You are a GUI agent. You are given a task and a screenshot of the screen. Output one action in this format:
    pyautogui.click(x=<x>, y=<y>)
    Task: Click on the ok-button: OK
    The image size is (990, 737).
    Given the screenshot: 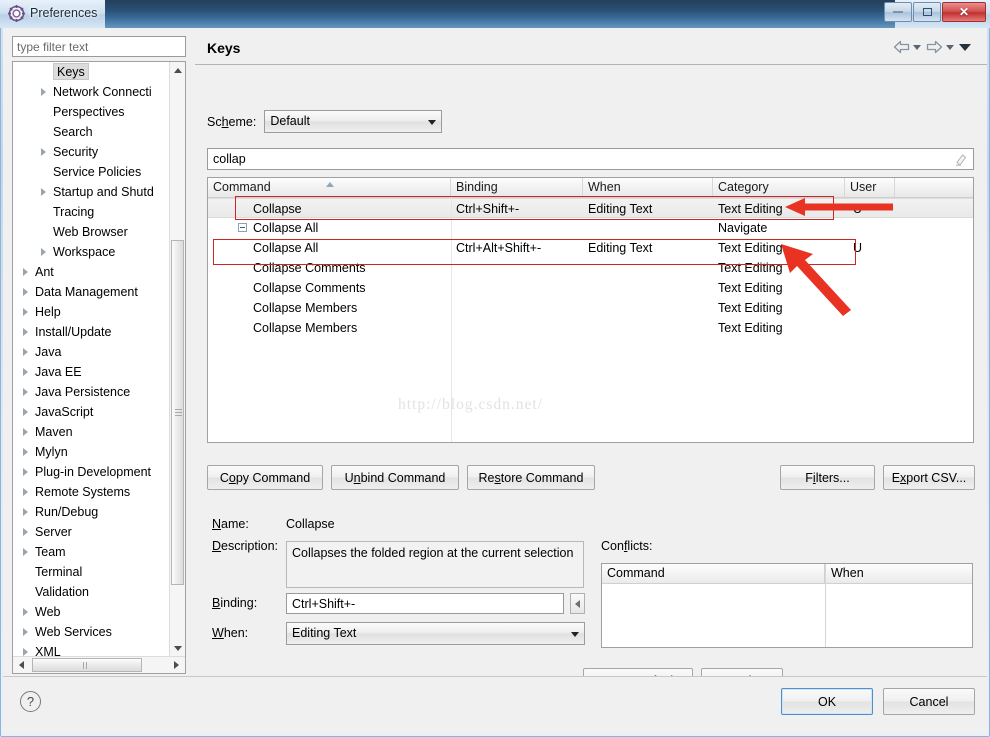 What is the action you would take?
    pyautogui.click(x=827, y=701)
    